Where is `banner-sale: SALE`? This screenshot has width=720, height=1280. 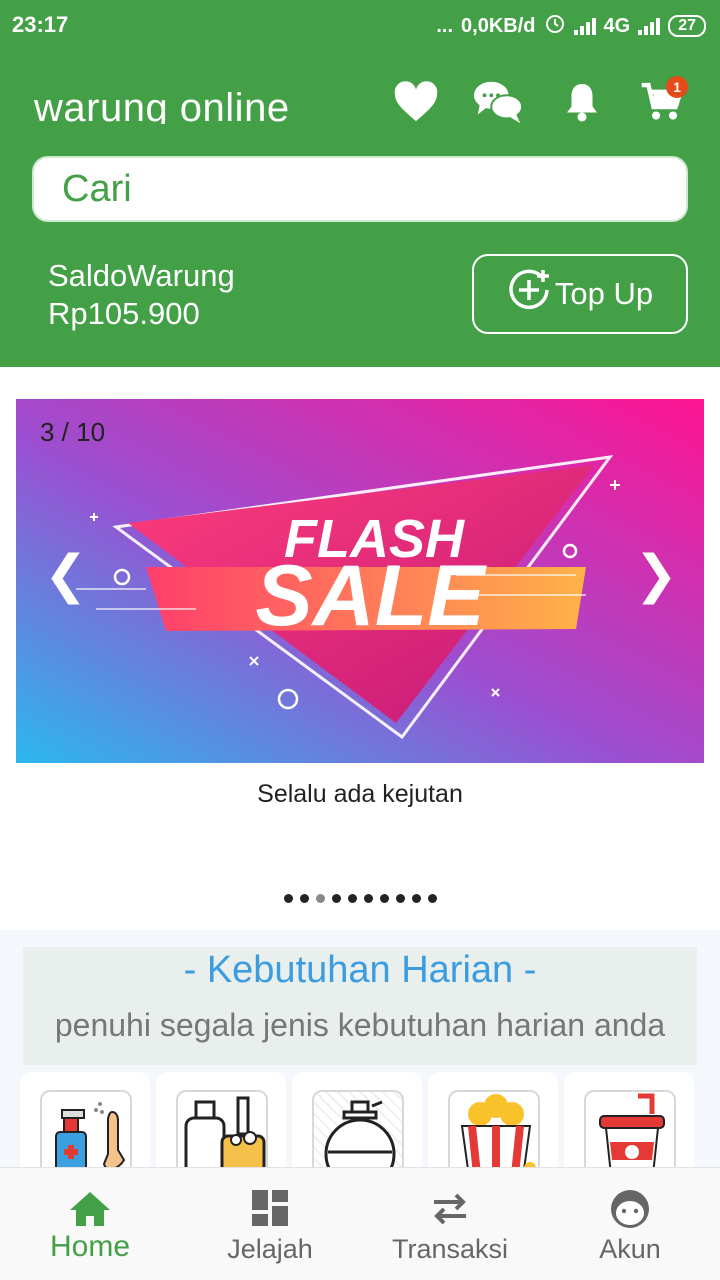 banner-sale: SALE is located at coordinates (371, 596).